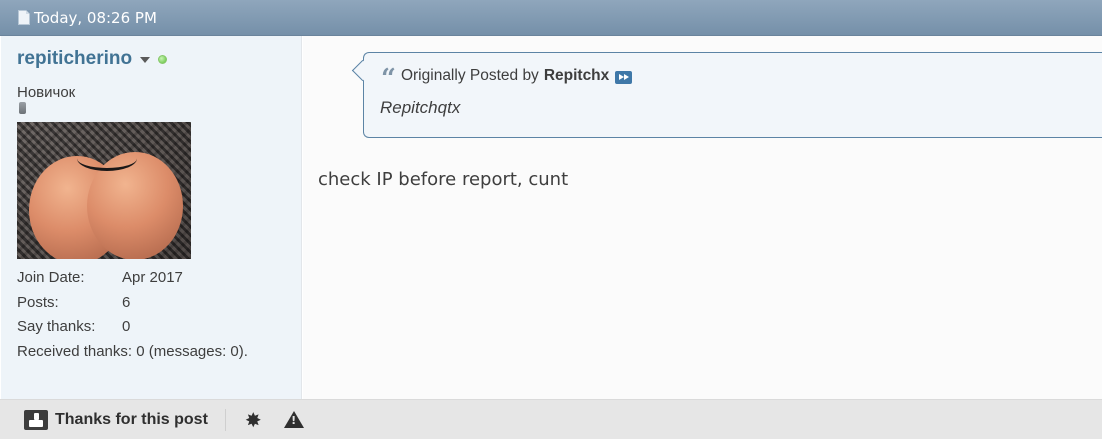 The image size is (1102, 446). Describe the element at coordinates (126, 302) in the screenshot. I see `stat-value: 6` at that location.